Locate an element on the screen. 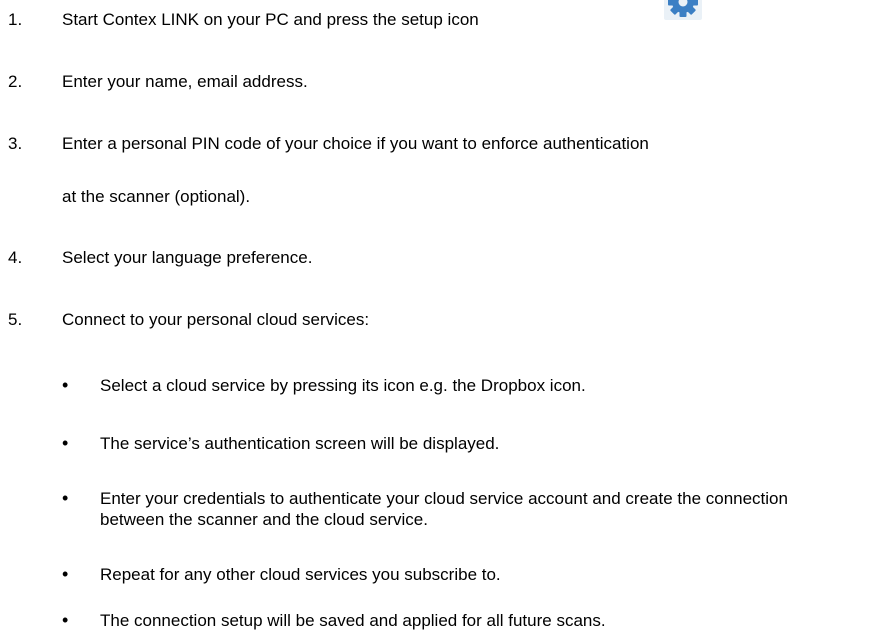  step-number: 4. is located at coordinates (15, 257).